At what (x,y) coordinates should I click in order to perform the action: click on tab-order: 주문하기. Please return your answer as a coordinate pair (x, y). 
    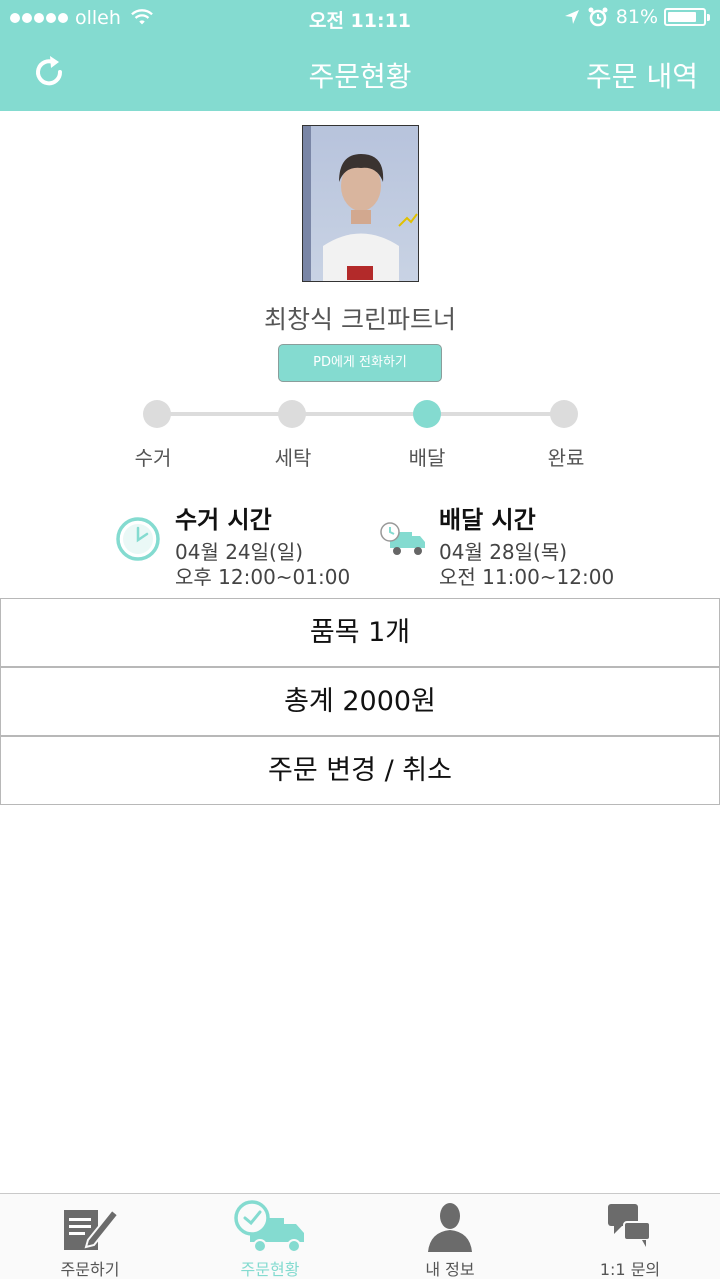
    Looking at the image, I should click on (90, 1236).